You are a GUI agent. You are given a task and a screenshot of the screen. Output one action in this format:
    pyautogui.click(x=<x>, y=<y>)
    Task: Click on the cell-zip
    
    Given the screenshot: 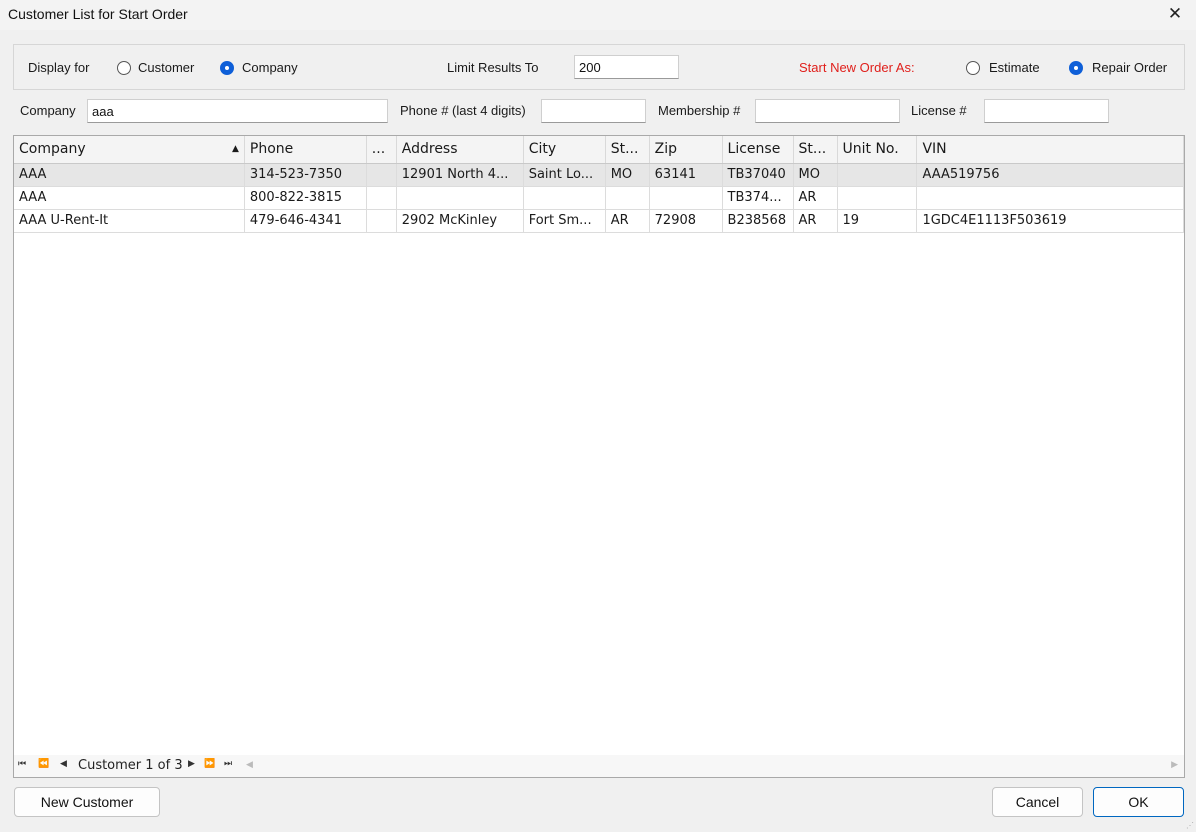 What is the action you would take?
    pyautogui.click(x=686, y=198)
    